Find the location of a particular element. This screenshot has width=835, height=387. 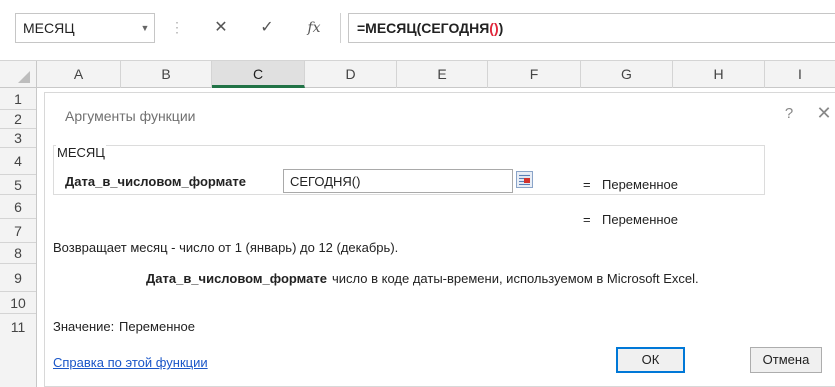

select-all-icon is located at coordinates (24, 77).